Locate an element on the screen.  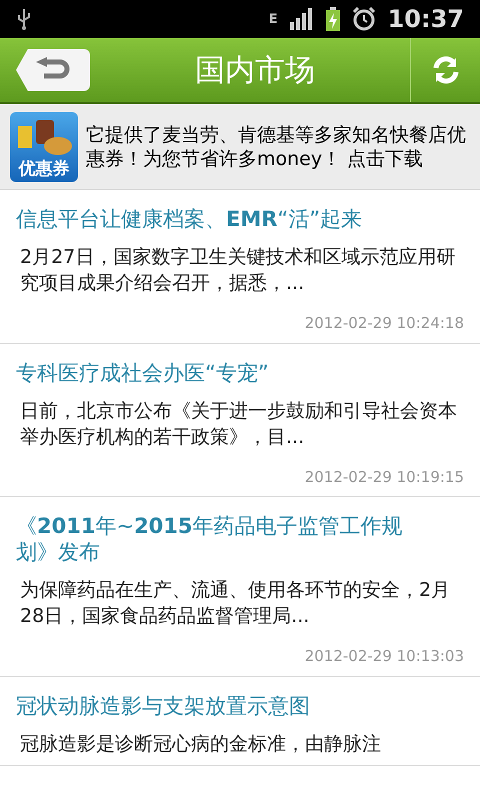
article-summary: 冠脉造影是诊断冠心病的金标准，由静脉注 is located at coordinates (200, 744).